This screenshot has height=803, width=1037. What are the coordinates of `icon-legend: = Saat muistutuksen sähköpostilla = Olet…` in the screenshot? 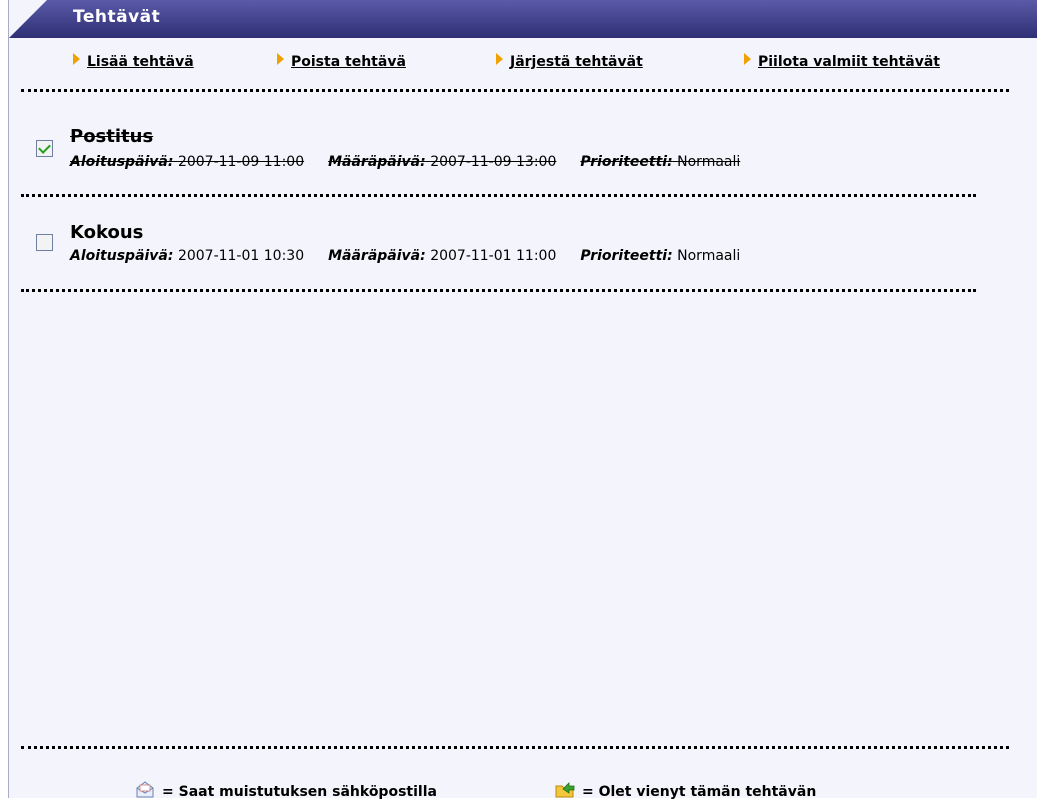 It's located at (523, 788).